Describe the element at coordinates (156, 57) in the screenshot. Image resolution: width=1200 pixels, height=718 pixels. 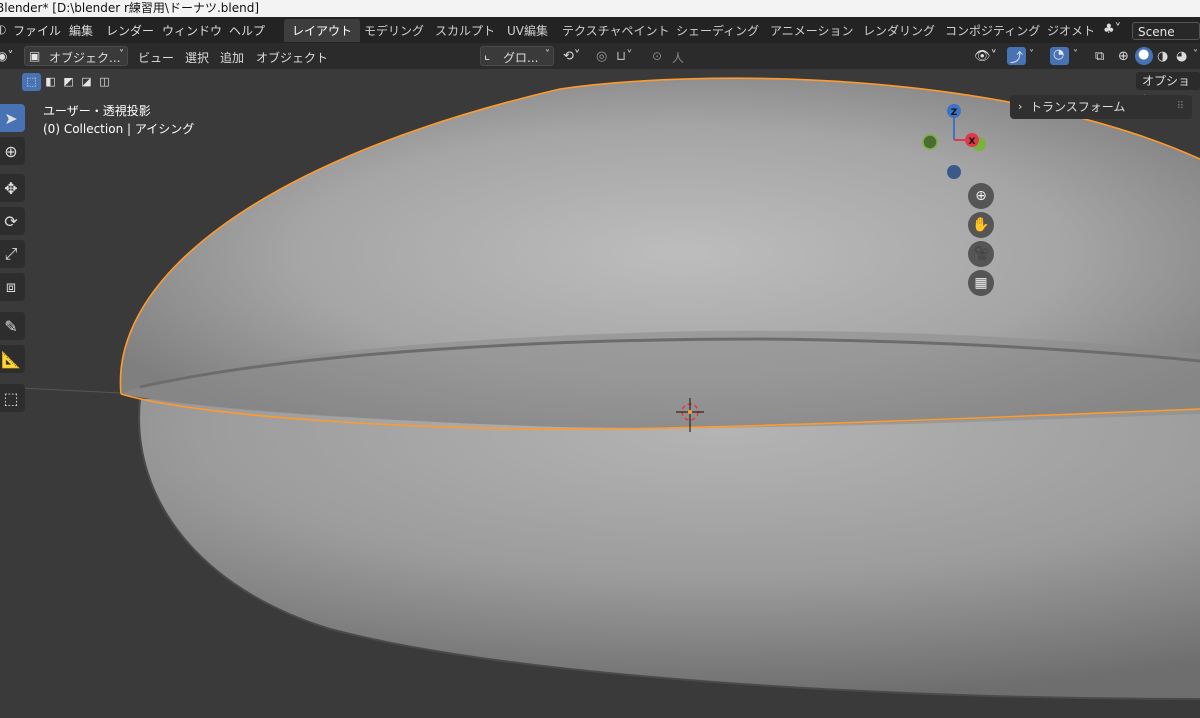
I see `menu-view: ビュー` at that location.